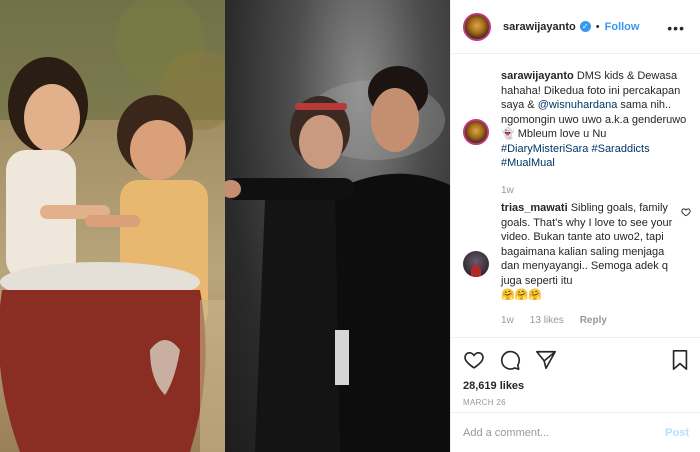  Describe the element at coordinates (537, 76) in the screenshot. I see `caption-username: sarawijayanto` at that location.